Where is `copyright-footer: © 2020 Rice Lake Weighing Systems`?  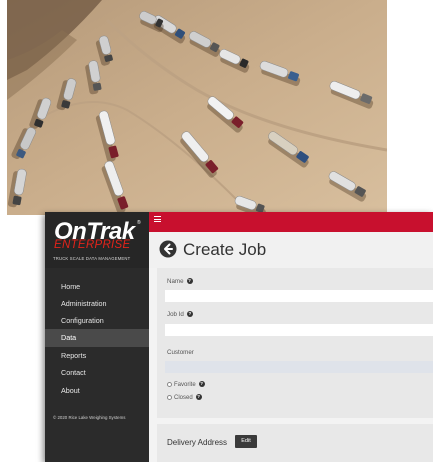 copyright-footer: © 2020 Rice Lake Weighing Systems is located at coordinates (89, 417).